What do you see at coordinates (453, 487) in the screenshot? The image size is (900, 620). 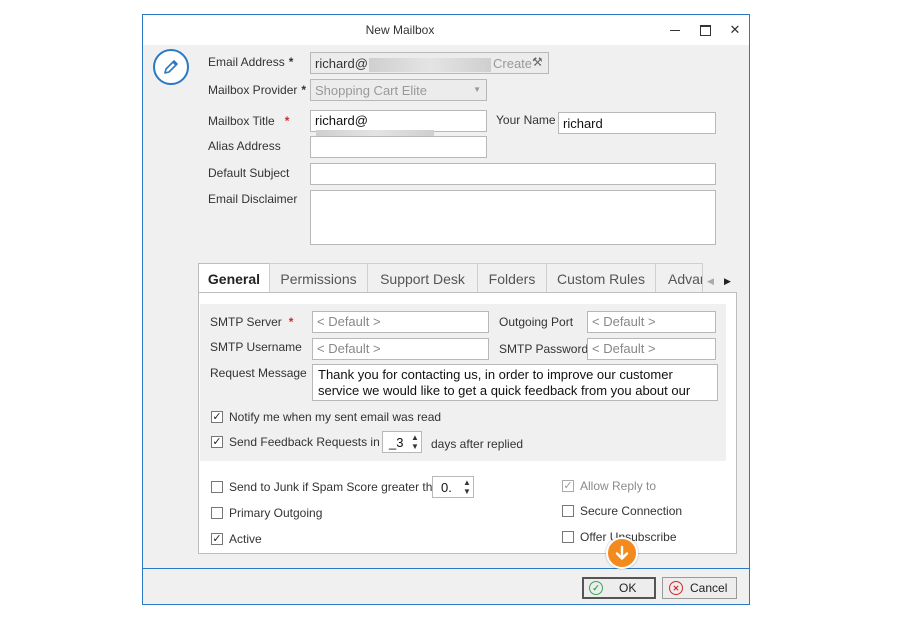 I see `spam-score-stepper: 0. ▲ ▼` at bounding box center [453, 487].